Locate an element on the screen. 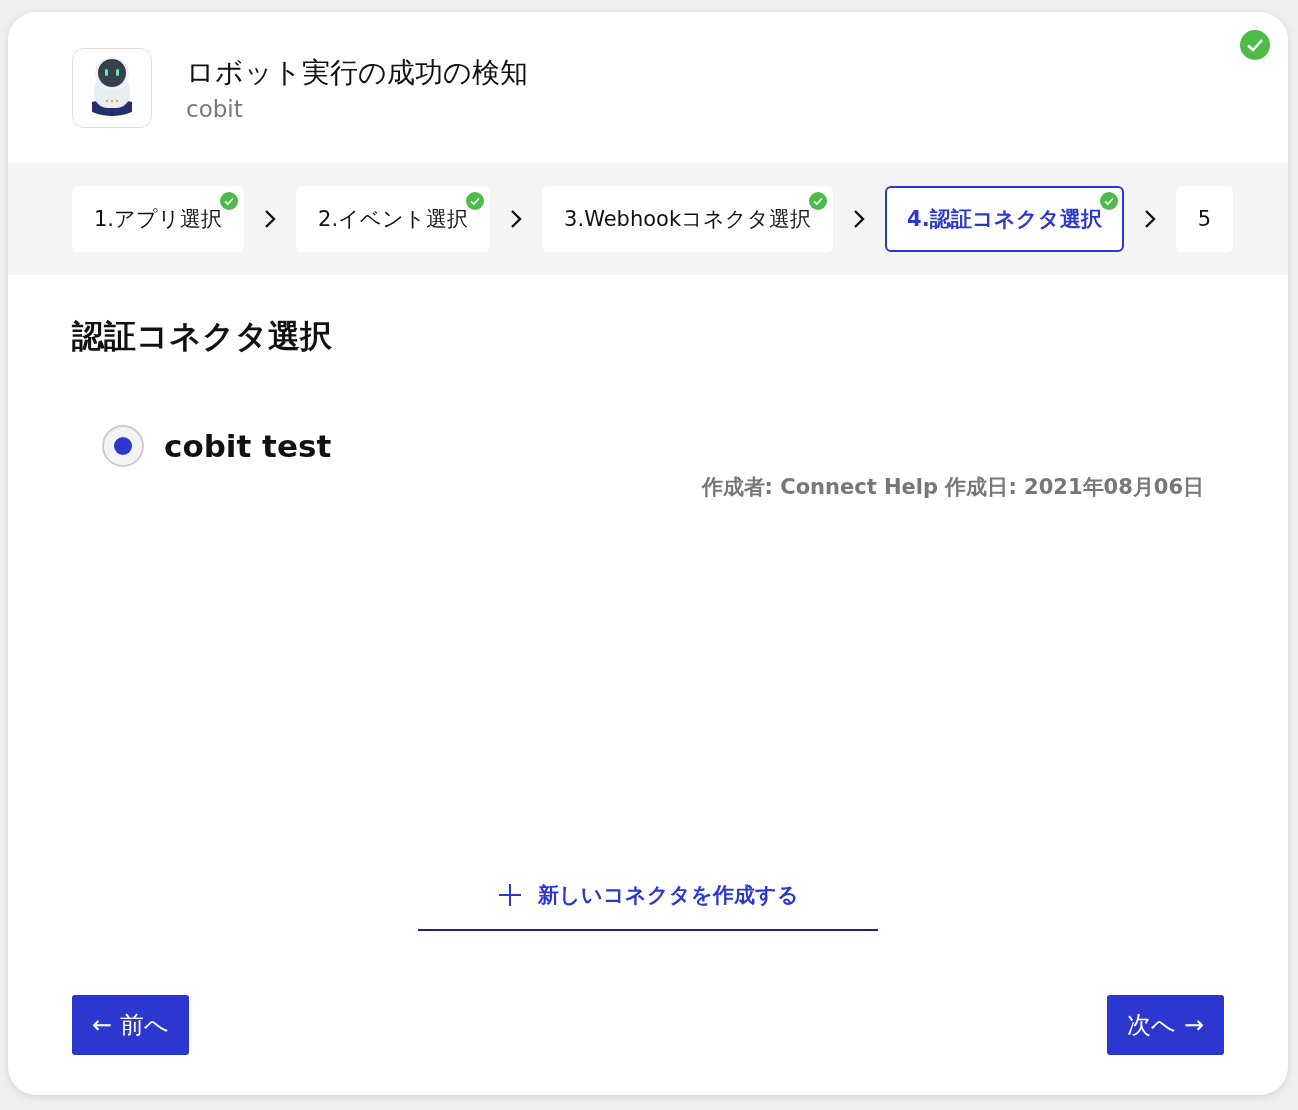  app-name: cobit is located at coordinates (215, 108).